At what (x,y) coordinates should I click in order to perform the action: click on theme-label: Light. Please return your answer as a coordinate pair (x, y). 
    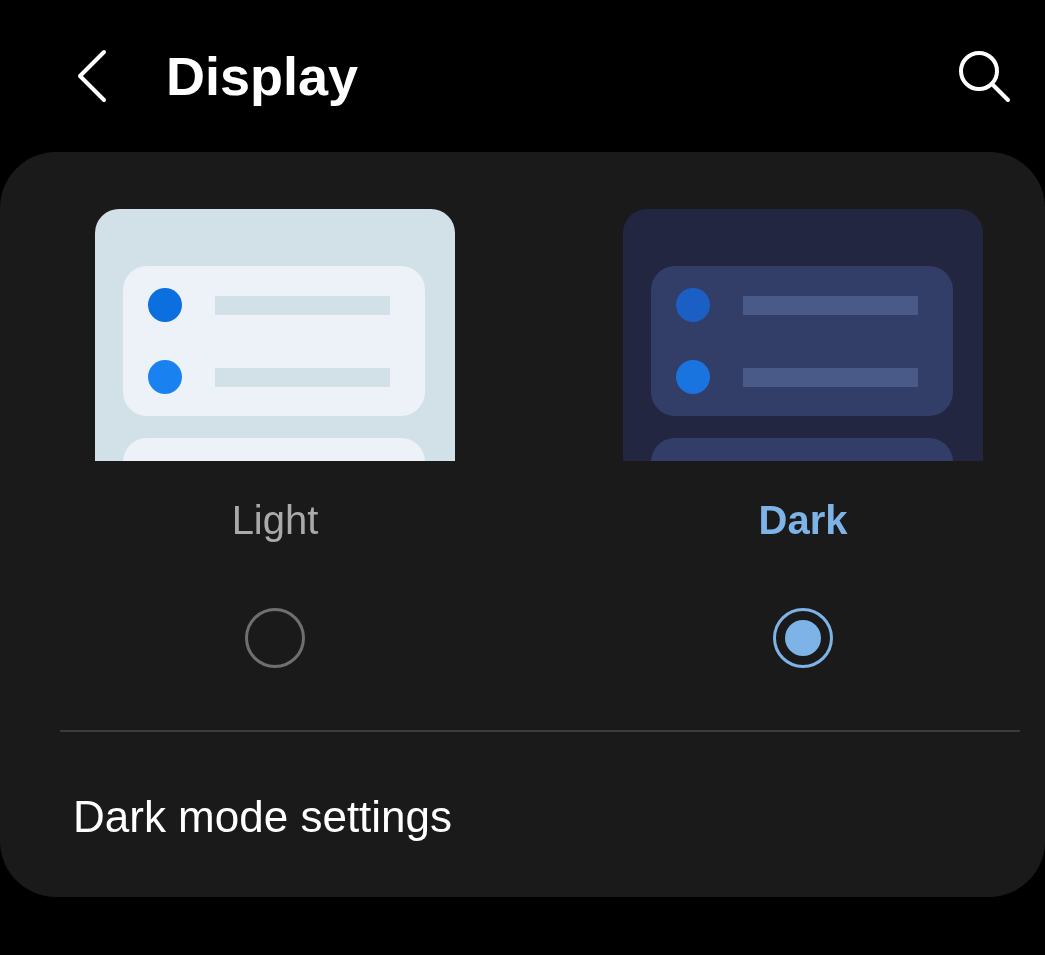
    Looking at the image, I should click on (275, 520).